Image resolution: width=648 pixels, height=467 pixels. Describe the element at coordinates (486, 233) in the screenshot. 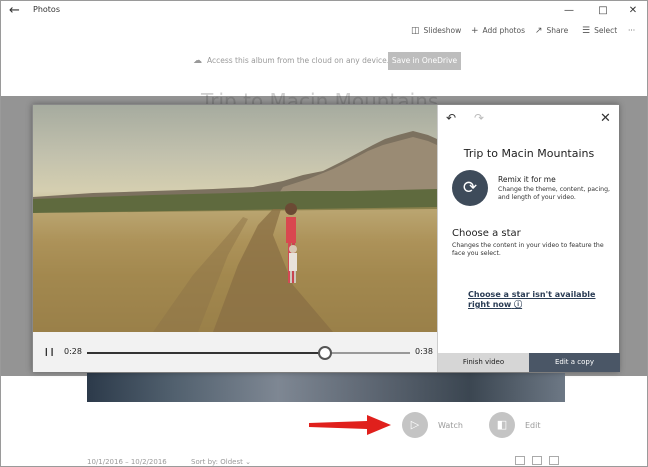

I see `choose-star-title: Choose a star` at that location.